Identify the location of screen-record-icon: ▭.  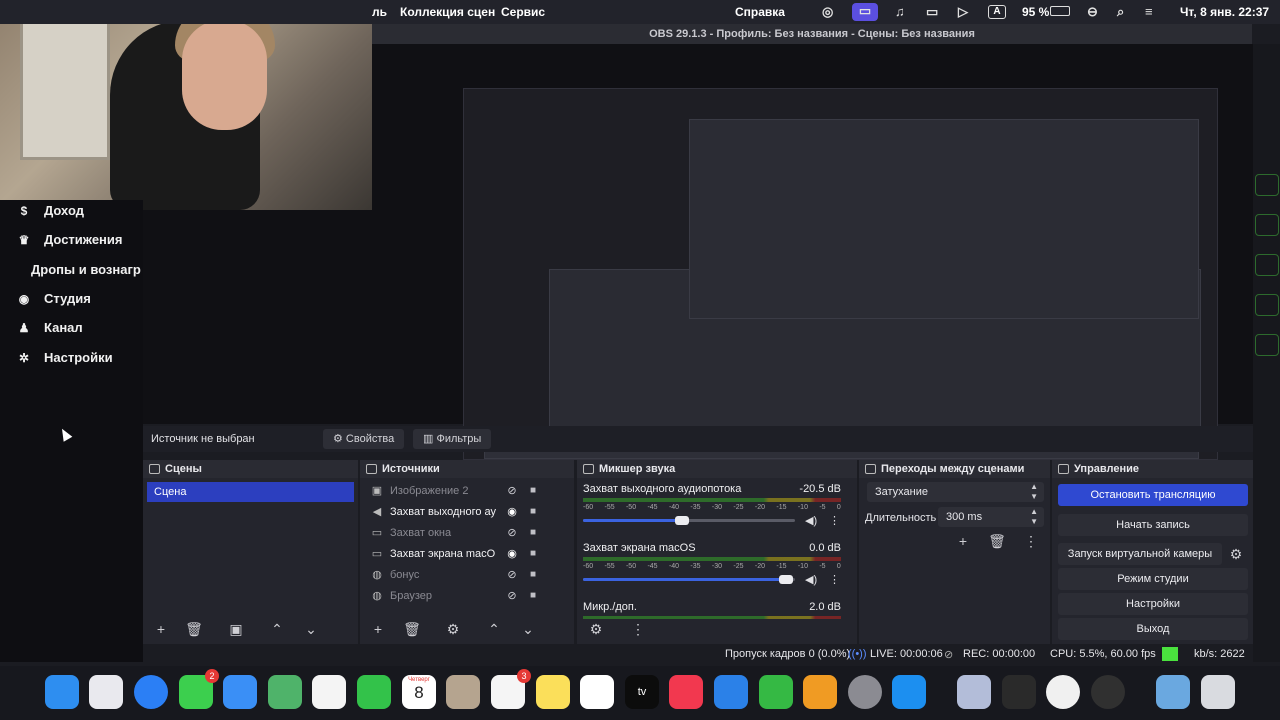
(865, 12).